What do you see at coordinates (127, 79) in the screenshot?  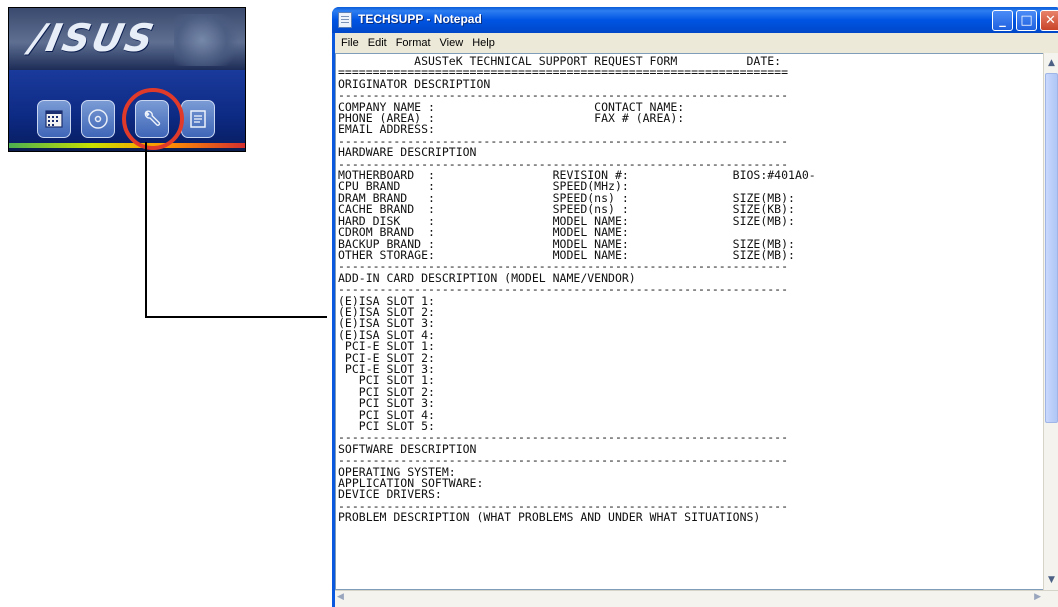 I see `asus-launcher-panel: /ISUS` at bounding box center [127, 79].